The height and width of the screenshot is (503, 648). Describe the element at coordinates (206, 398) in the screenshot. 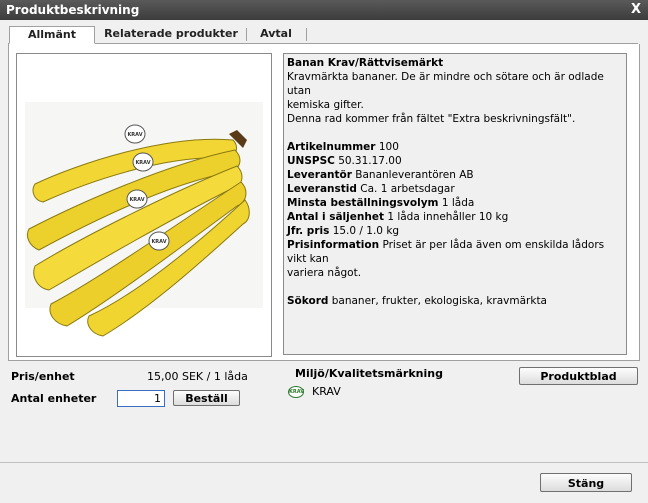

I see `order-button: Beställ` at that location.